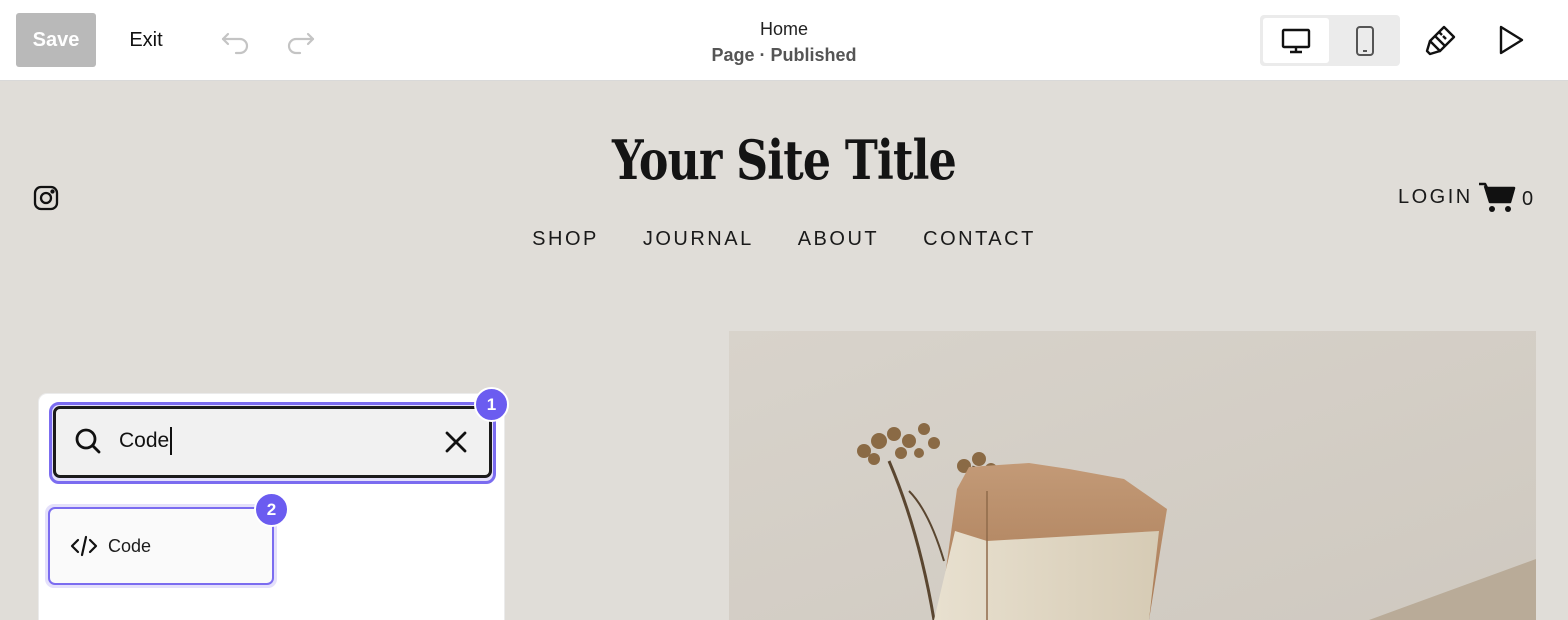 The image size is (1568, 620). Describe the element at coordinates (130, 545) in the screenshot. I see `result-label: Code` at that location.